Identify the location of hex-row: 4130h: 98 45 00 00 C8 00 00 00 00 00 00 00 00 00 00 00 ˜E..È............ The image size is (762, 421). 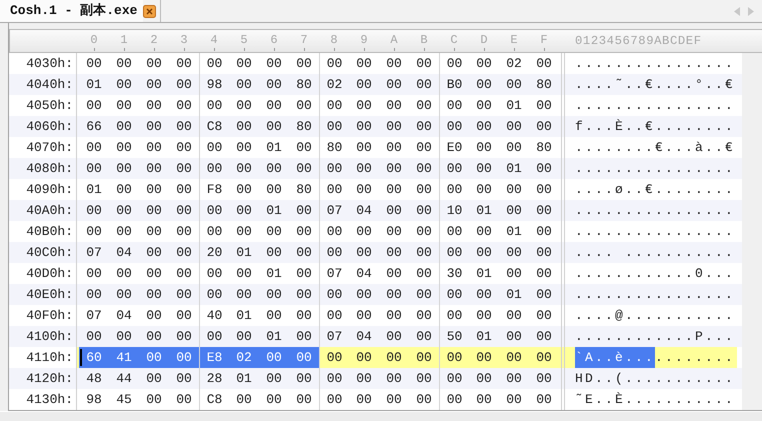
(375, 399).